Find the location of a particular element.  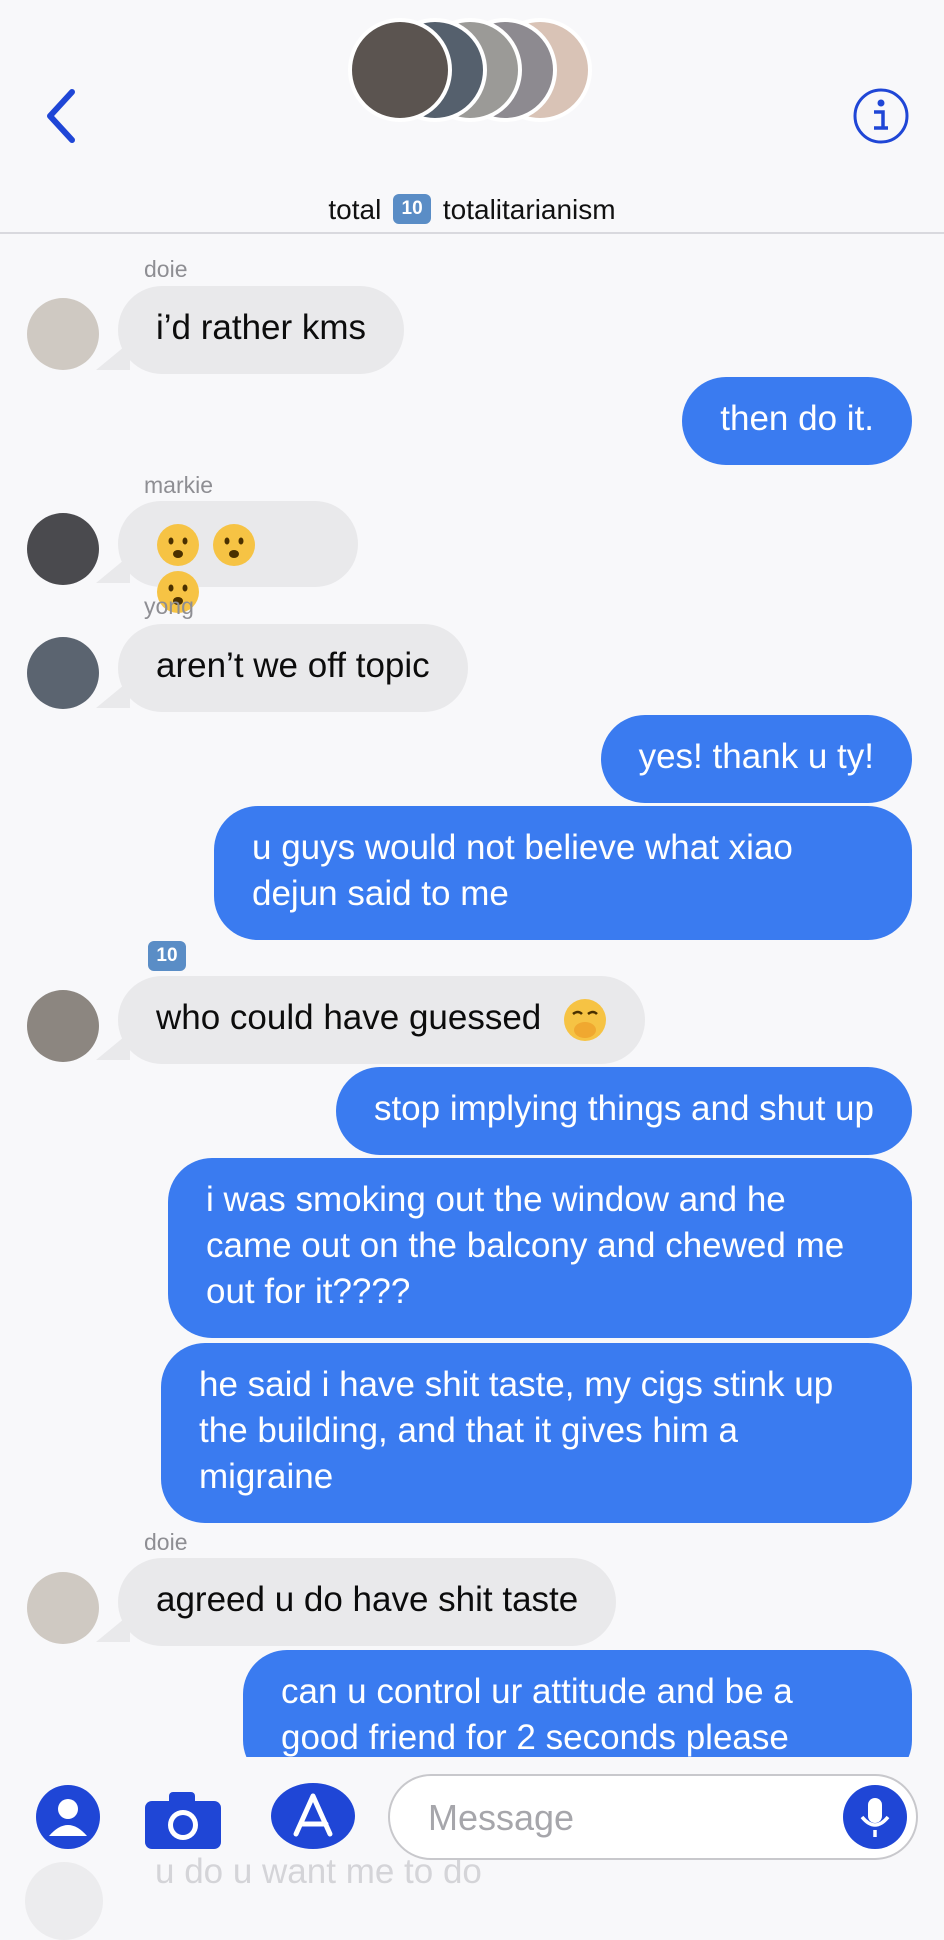

contact-icon is located at coordinates (68, 1817).